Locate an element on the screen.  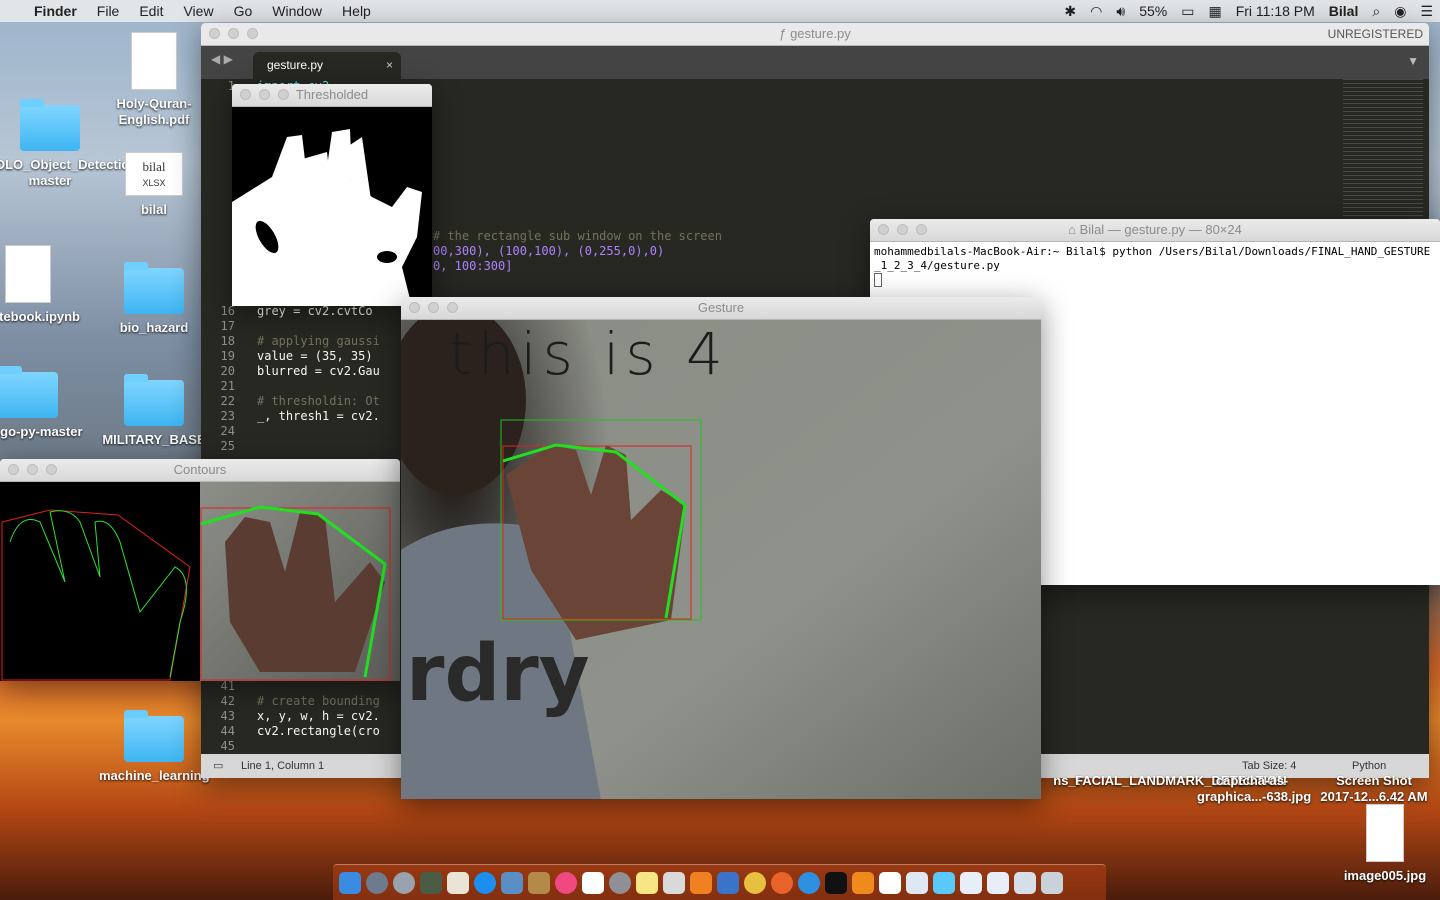
contours-titlebar: Contours is located at coordinates (200, 470).